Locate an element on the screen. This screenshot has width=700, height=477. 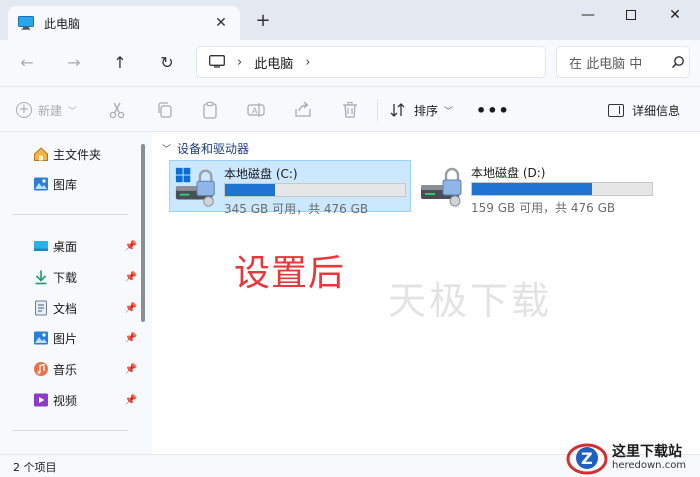
sidebar-item-downloads: 下载 📌 is located at coordinates (85, 277).